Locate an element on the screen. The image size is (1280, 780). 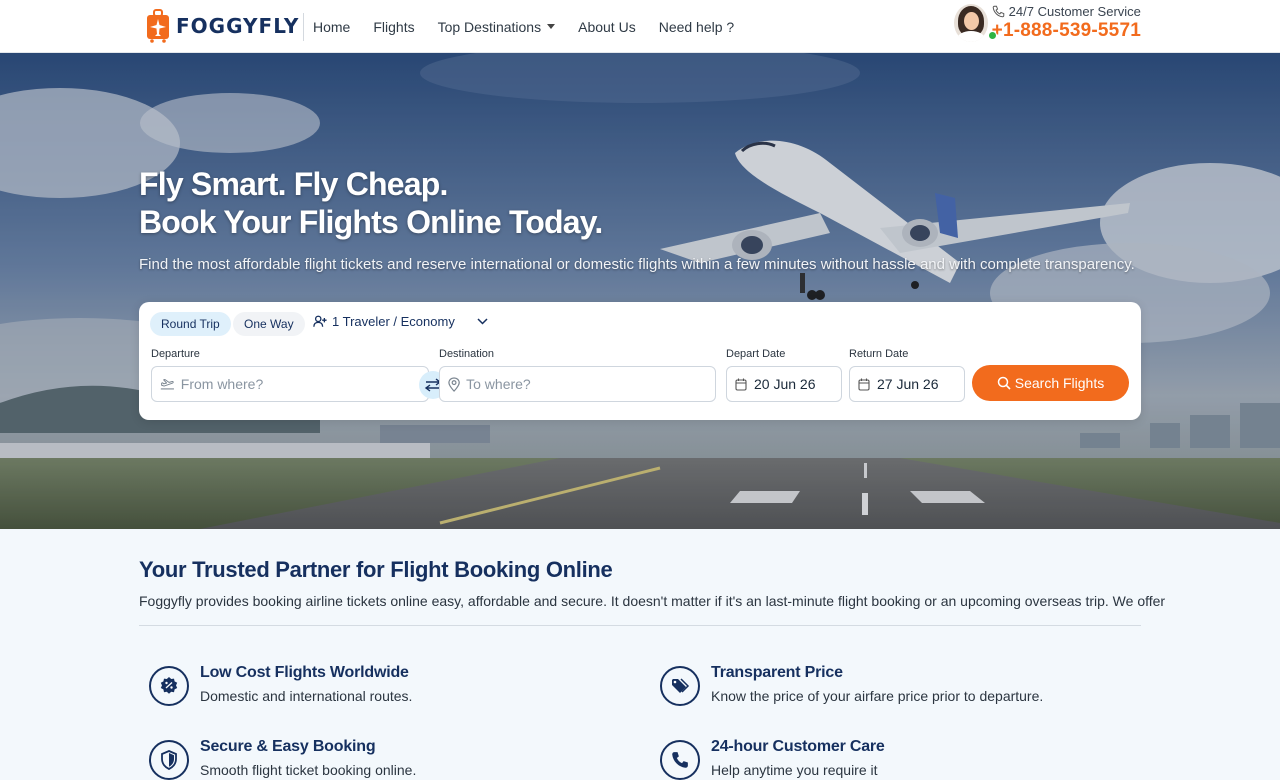
support-phone-number: +1-888-539-5571 is located at coordinates (1066, 31).